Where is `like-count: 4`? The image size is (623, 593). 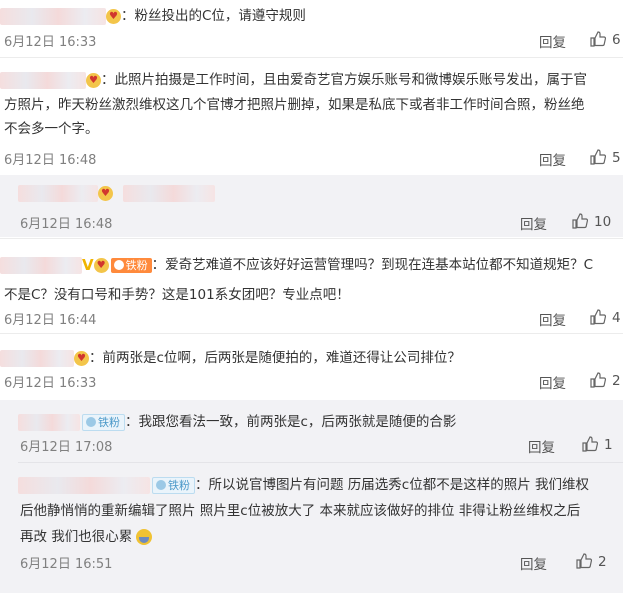 like-count: 4 is located at coordinates (616, 318).